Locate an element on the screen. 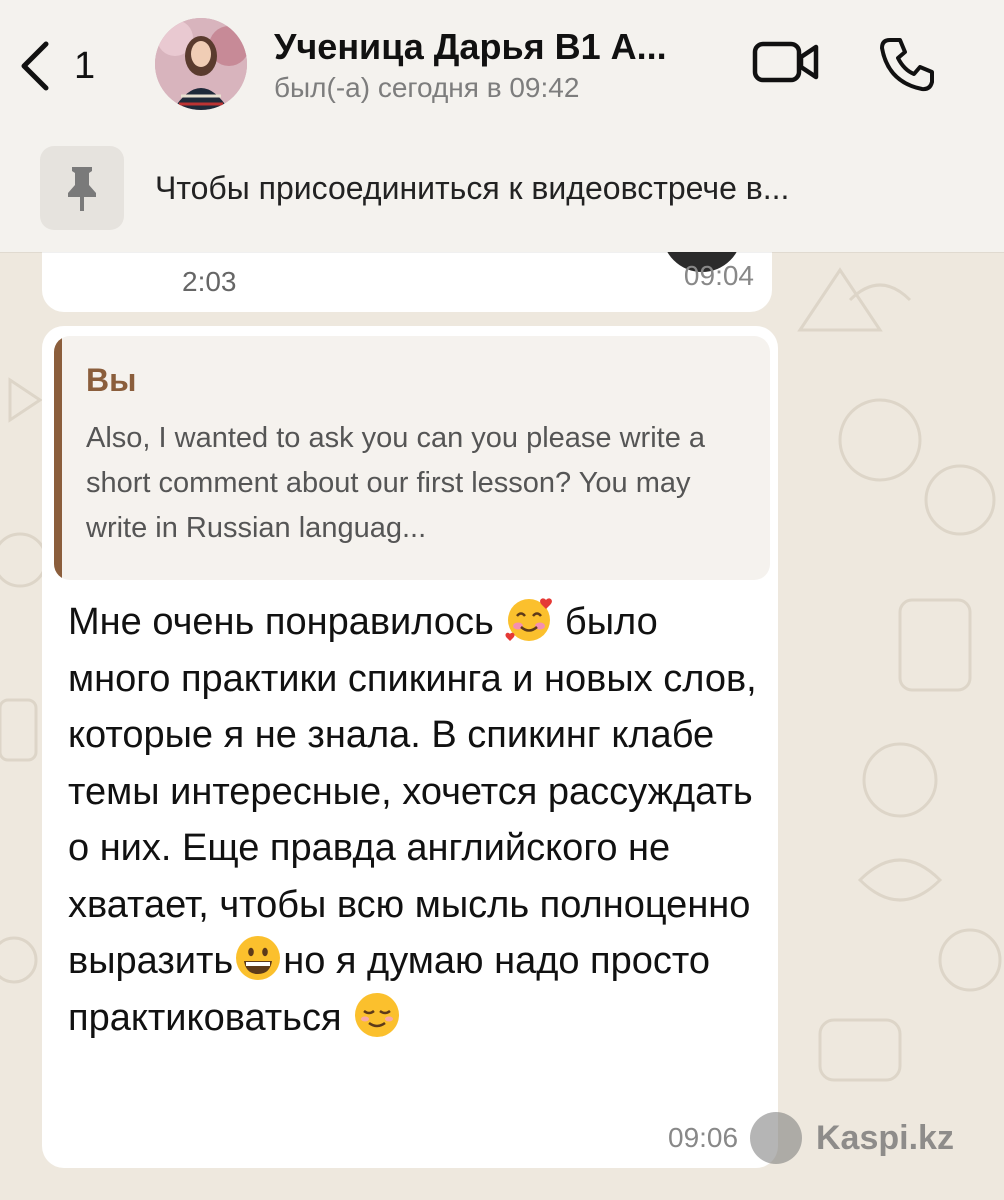 This screenshot has width=1004, height=1200. pin-icon-box is located at coordinates (82, 188).